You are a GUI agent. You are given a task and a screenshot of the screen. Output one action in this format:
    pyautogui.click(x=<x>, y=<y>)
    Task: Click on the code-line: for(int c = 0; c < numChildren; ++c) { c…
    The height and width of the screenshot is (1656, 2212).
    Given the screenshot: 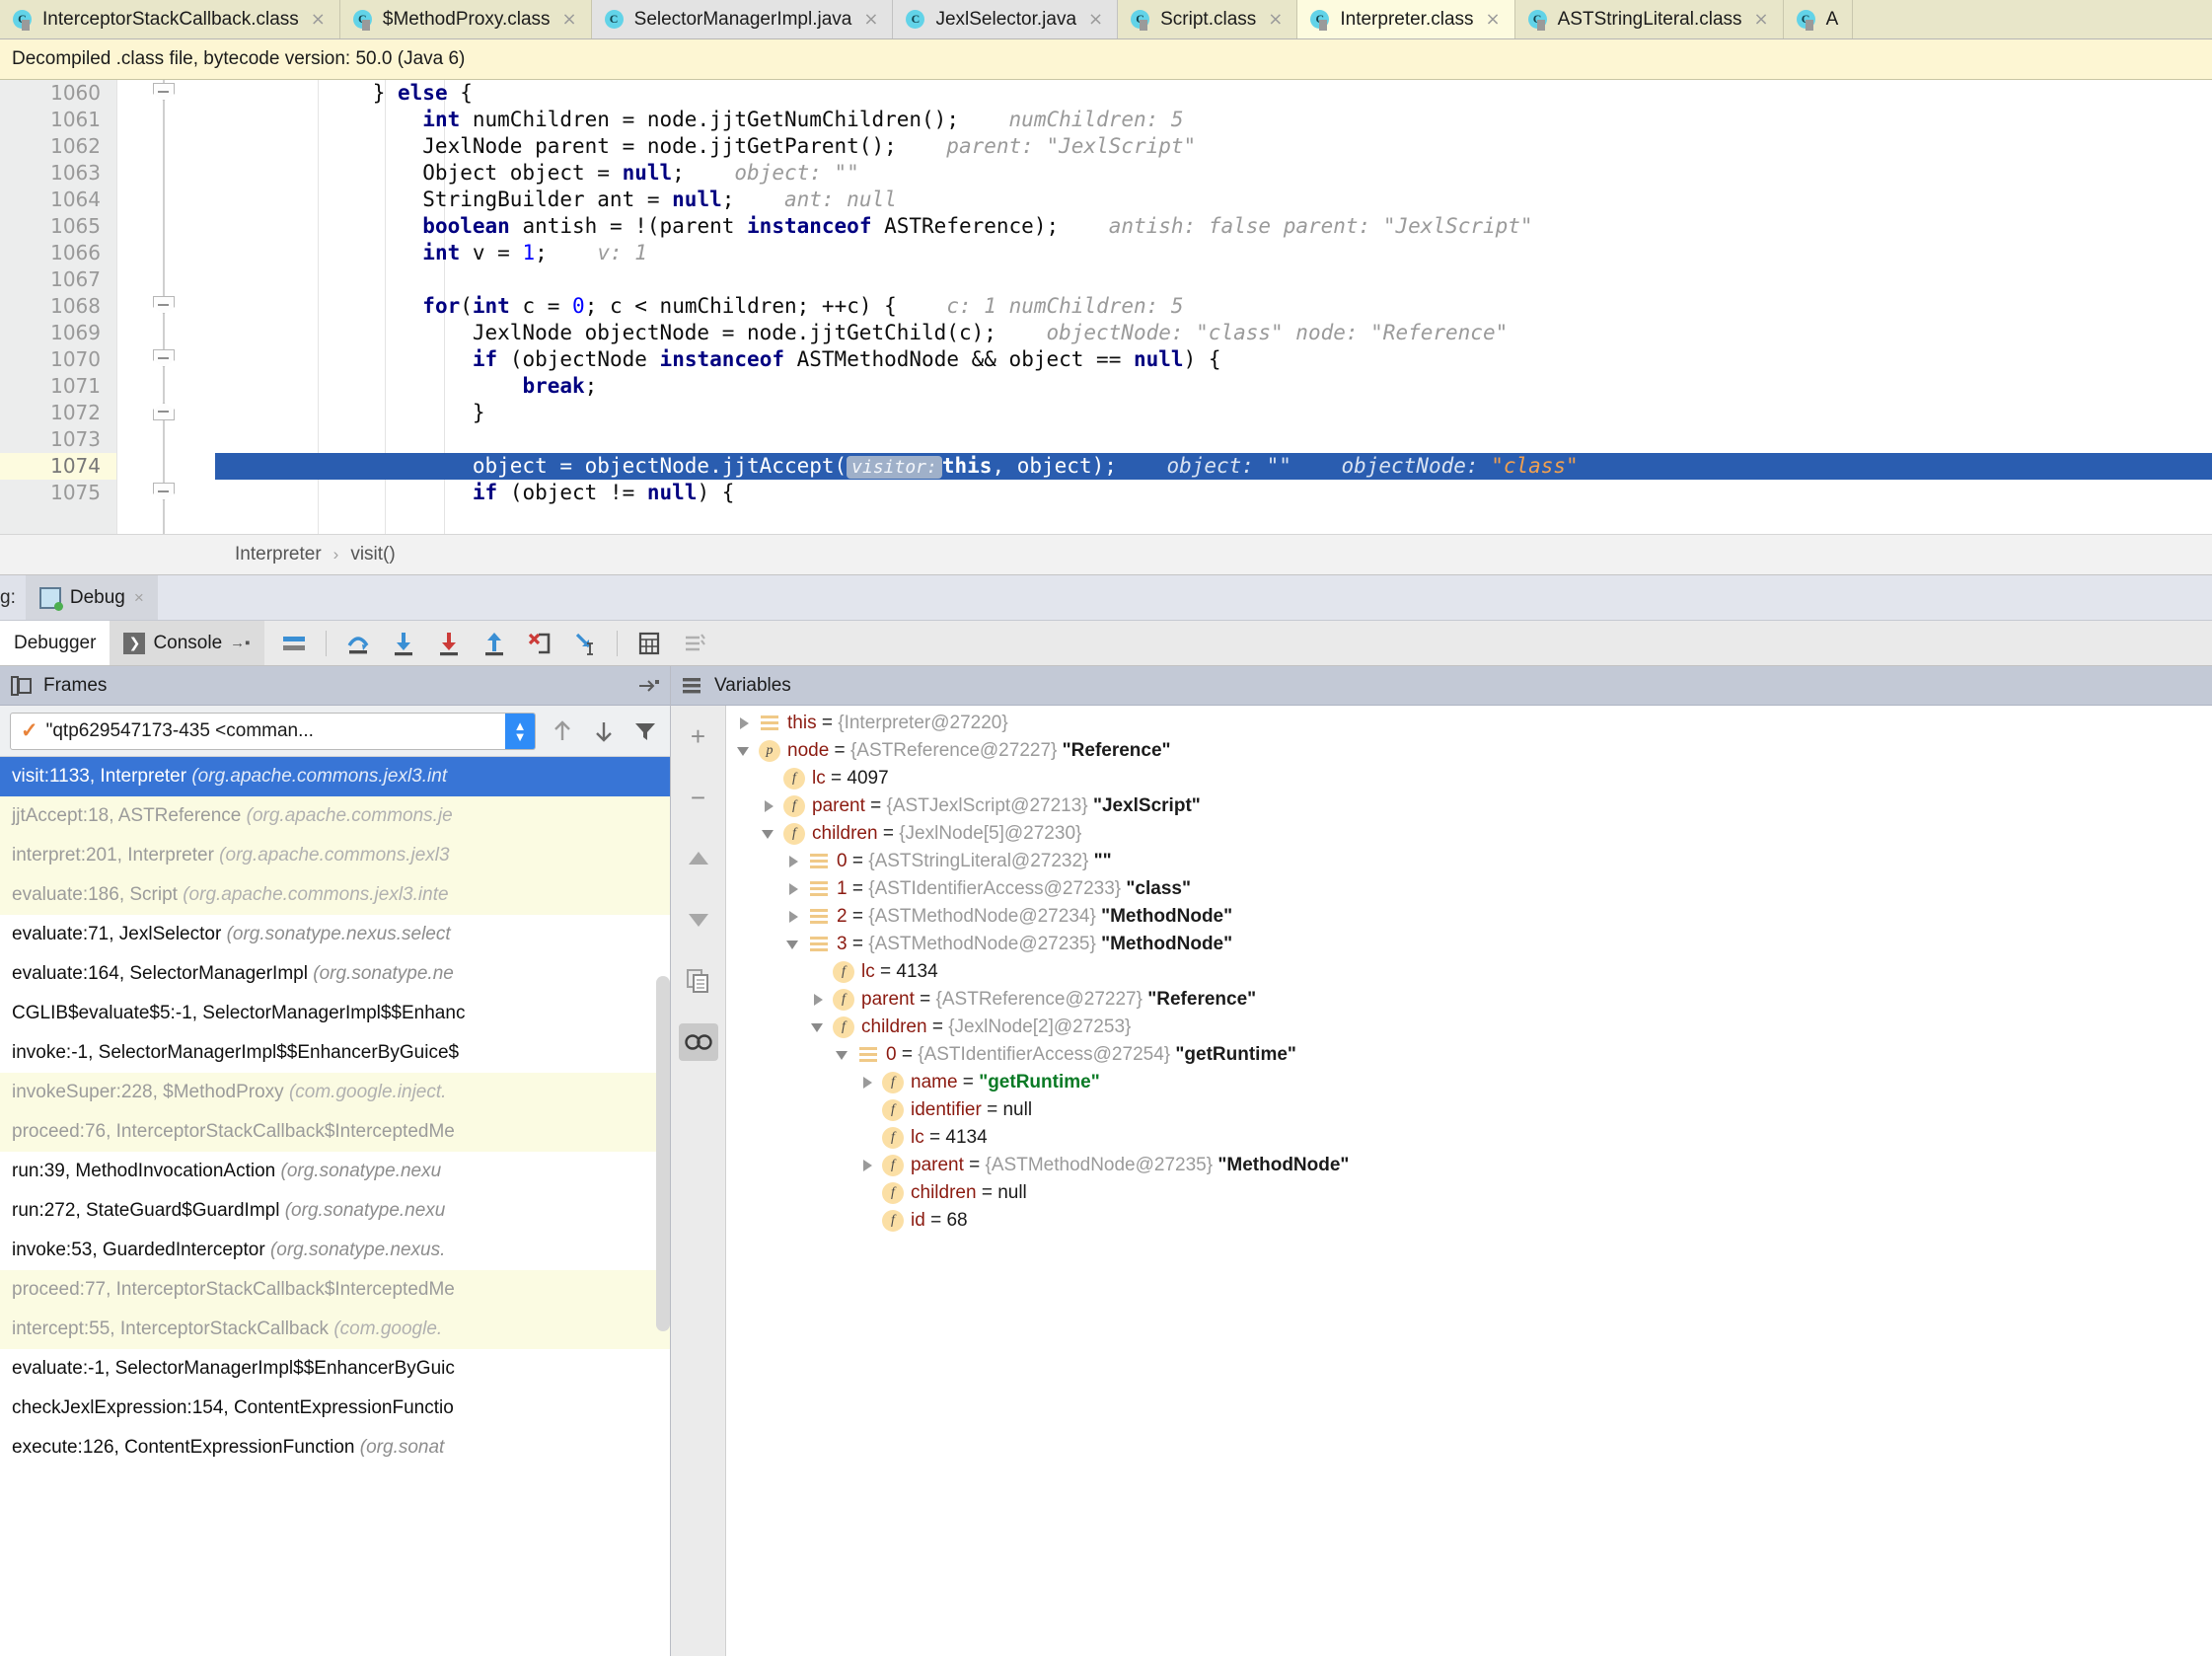 What is the action you would take?
    pyautogui.click(x=1213, y=306)
    